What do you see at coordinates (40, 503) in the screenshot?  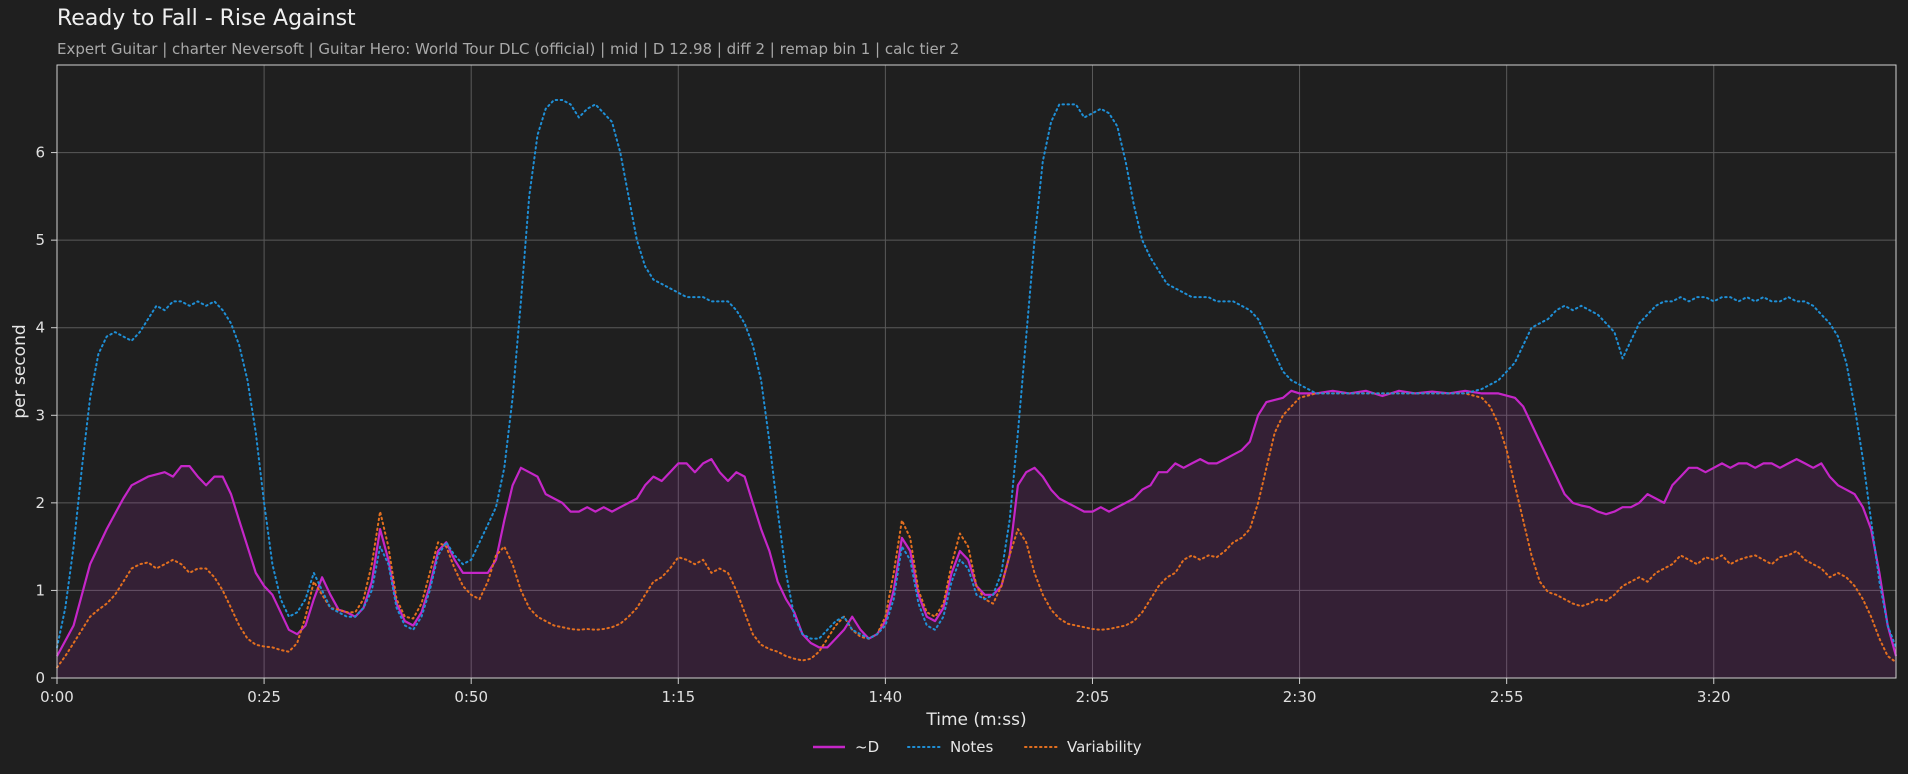 I see `y-tick-label: 2` at bounding box center [40, 503].